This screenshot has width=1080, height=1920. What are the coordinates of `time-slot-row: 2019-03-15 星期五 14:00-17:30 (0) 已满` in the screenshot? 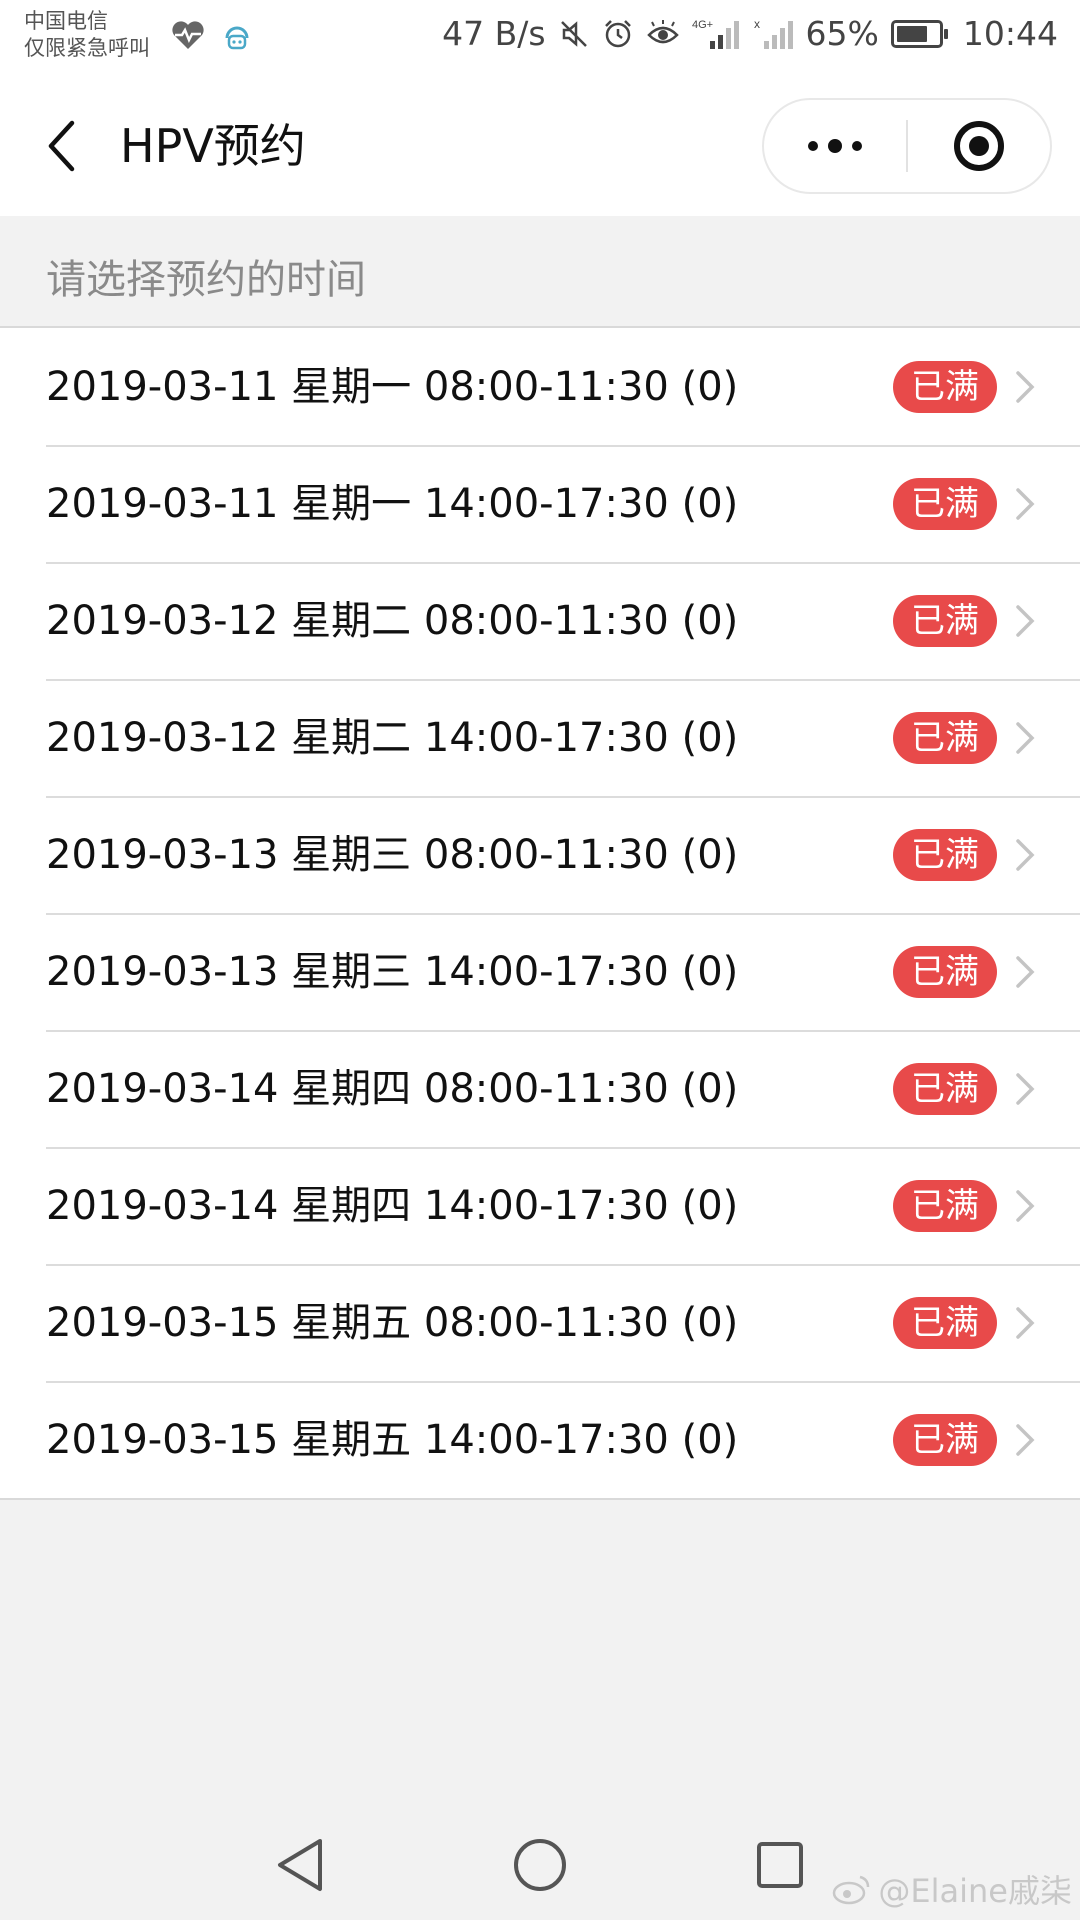 It's located at (540, 1439).